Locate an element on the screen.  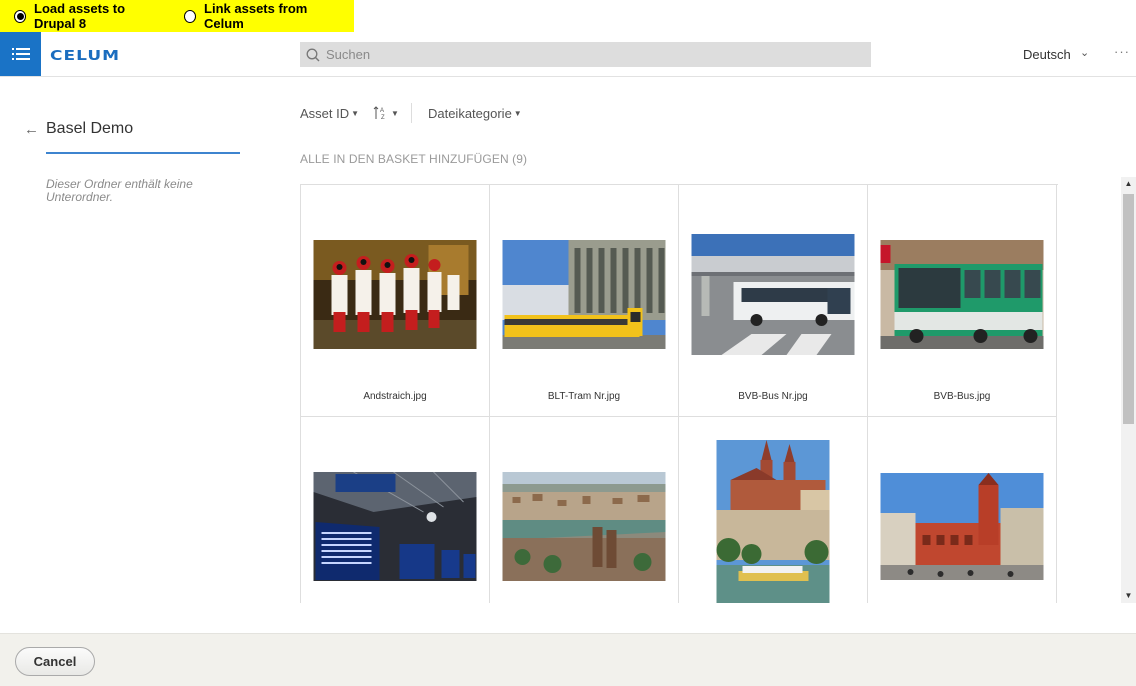
add-all-to-basket-link: ALLE IN DEN BASKET HINZUFÜGEN (9) is located at coordinates (413, 159).